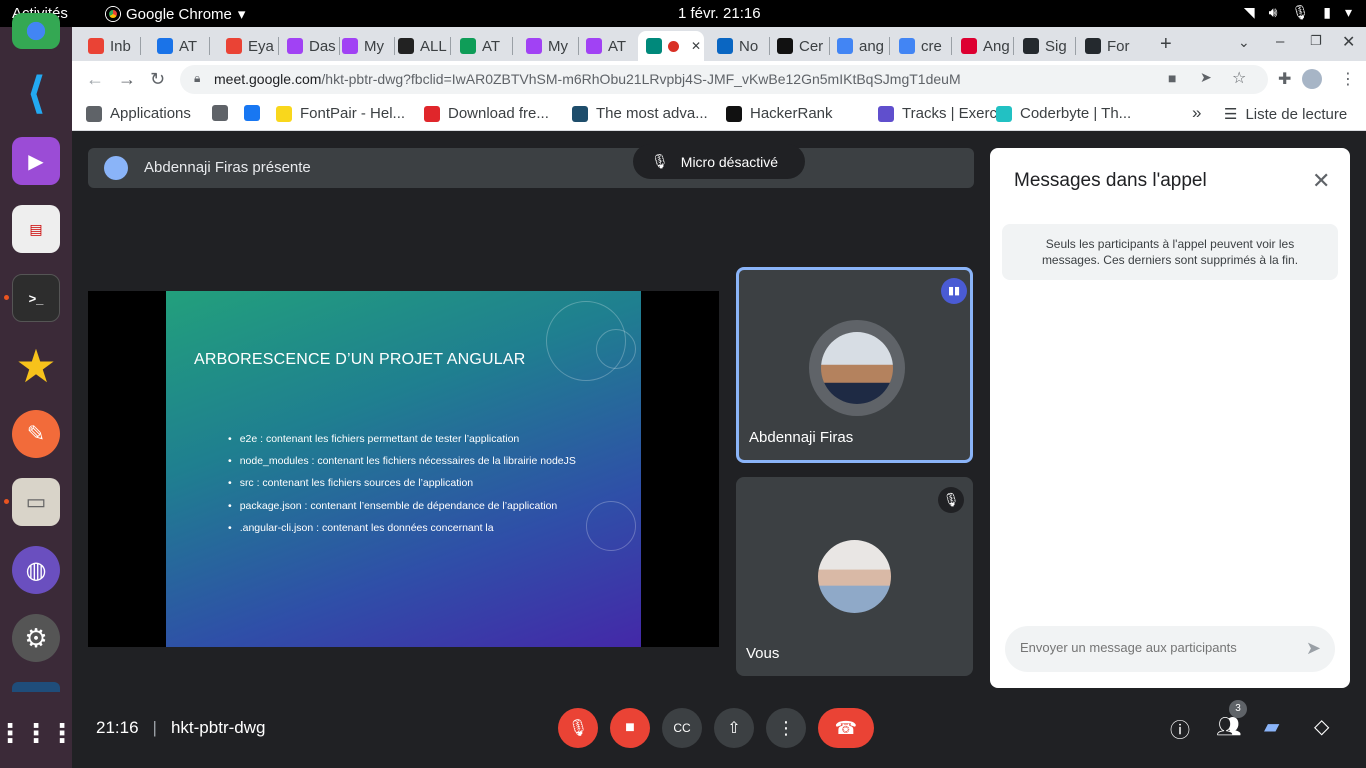 The image size is (1366, 768). I want to click on bookmark-item: Applications, so click(138, 113).